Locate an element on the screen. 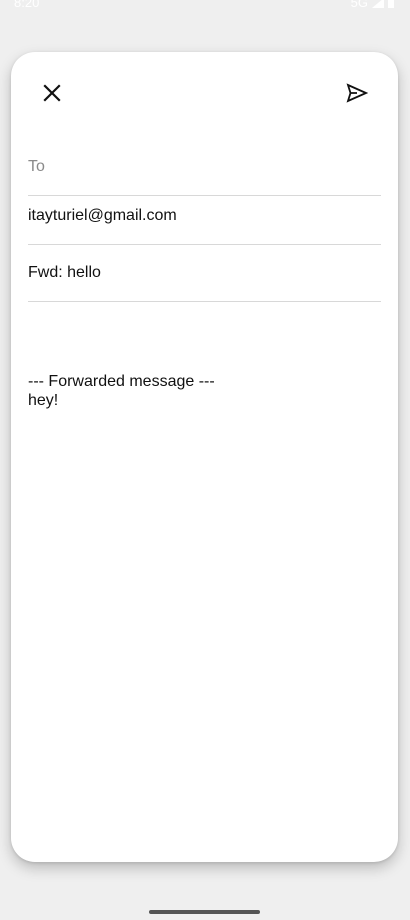 This screenshot has width=410, height=920. status-indicators: 5G is located at coordinates (372, 5).